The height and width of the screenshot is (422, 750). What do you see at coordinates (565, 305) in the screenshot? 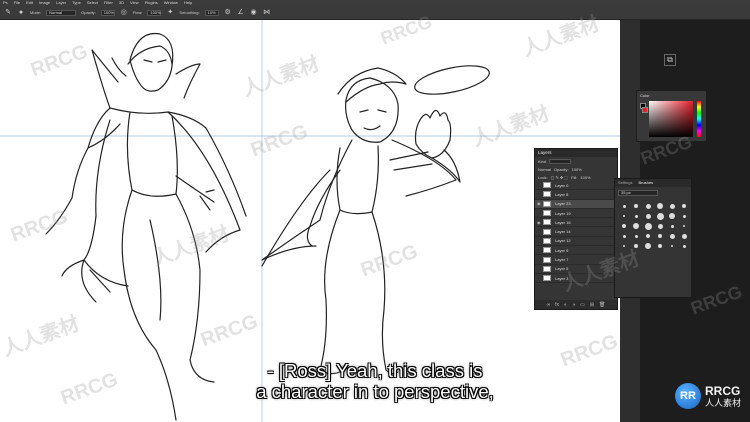
I see `mask-icon: ◐` at bounding box center [565, 305].